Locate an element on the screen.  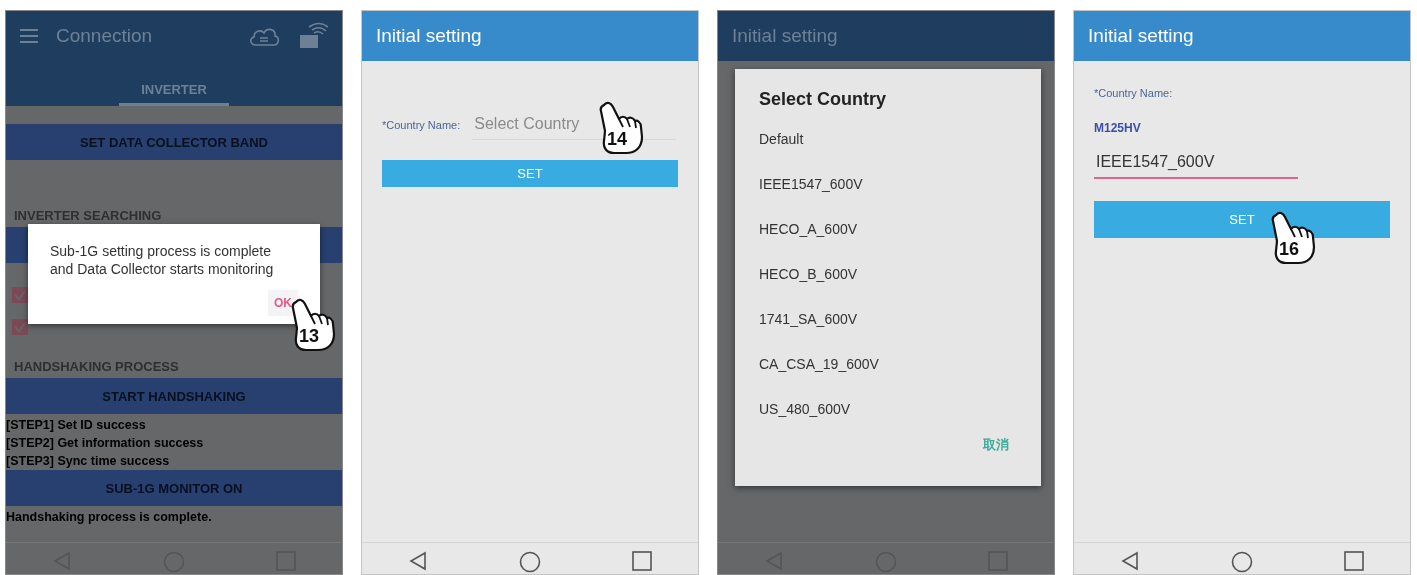
log-line: Handshaking process is complete. is located at coordinates (109, 517).